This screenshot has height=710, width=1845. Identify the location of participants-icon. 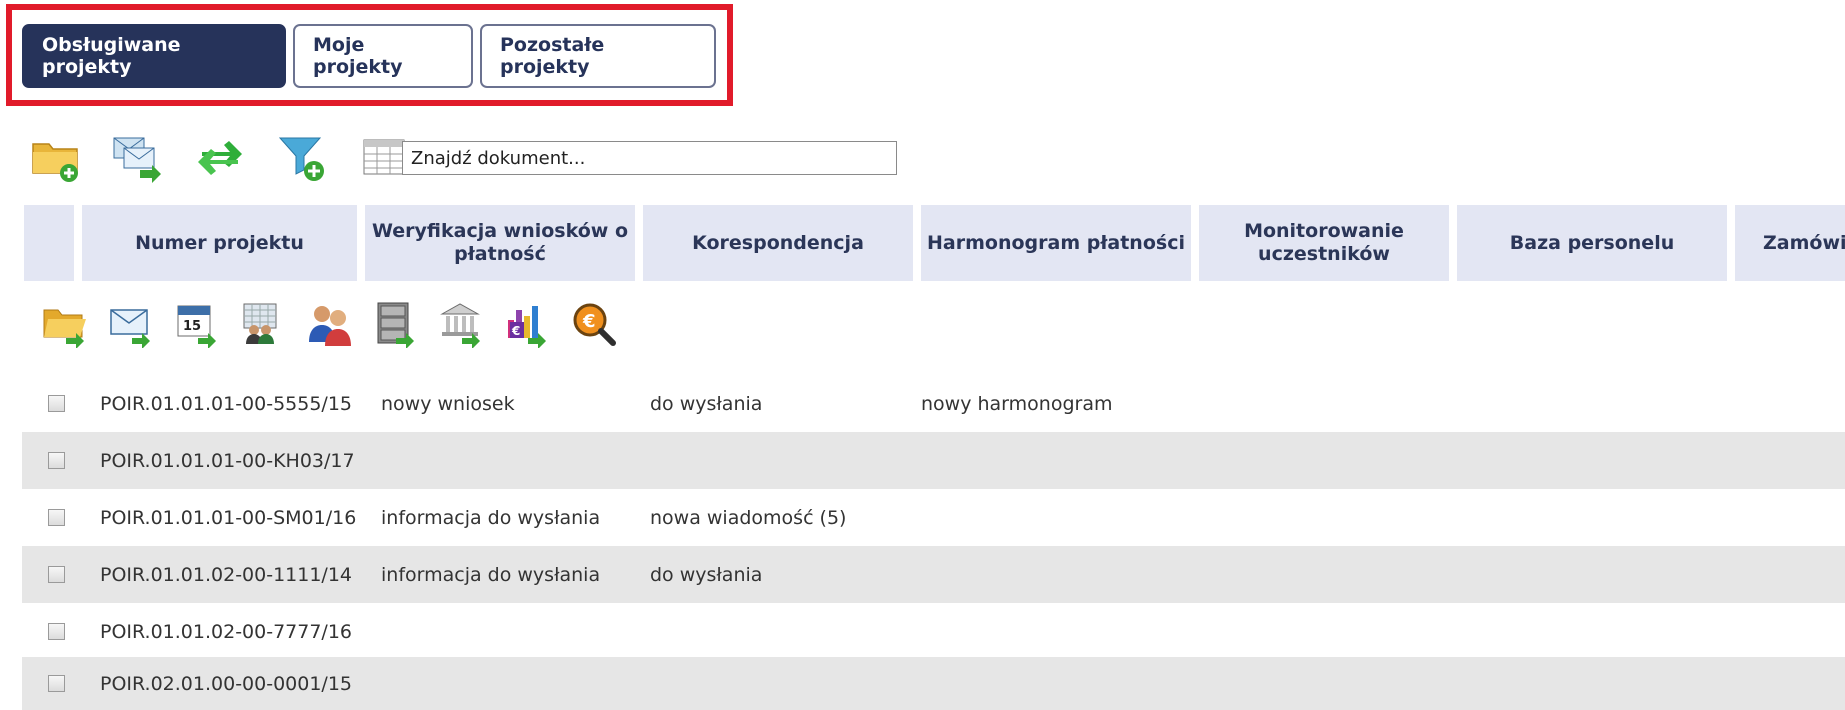
(264, 324).